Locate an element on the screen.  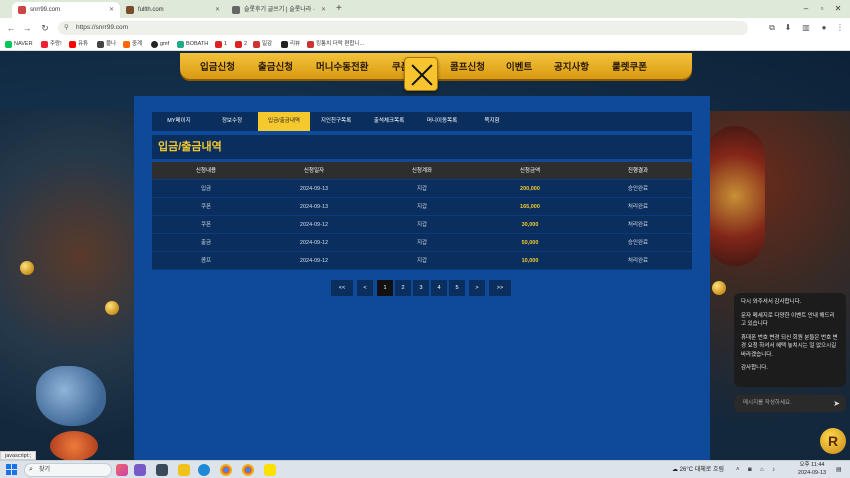
browser-tab: fullth.com ✕ is located at coordinates (173, 10).